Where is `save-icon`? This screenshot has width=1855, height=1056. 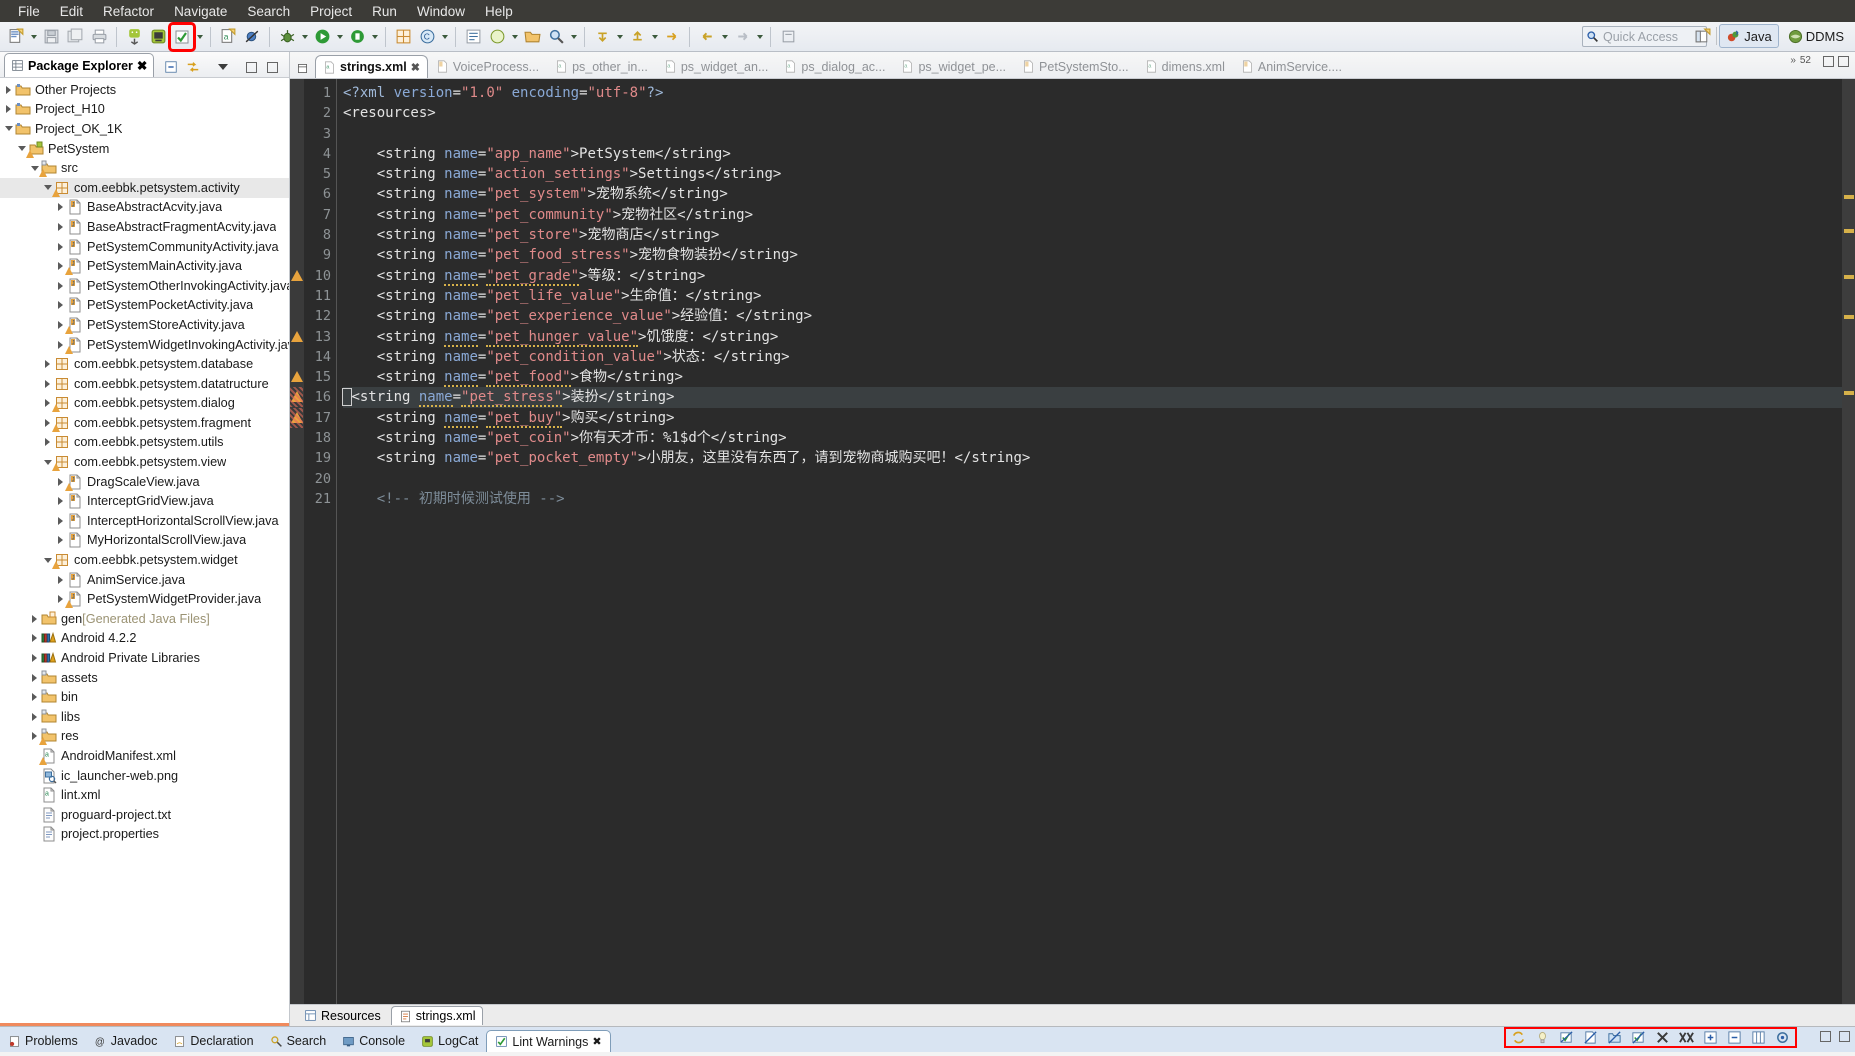 save-icon is located at coordinates (51, 37).